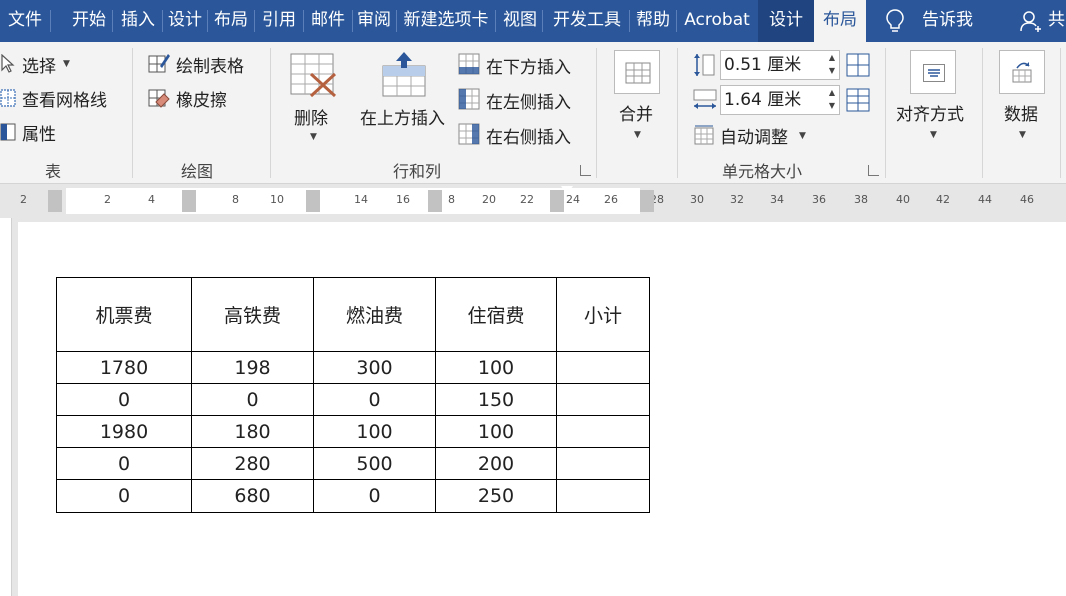  I want to click on eraser-button: 橡皮擦, so click(190, 98).